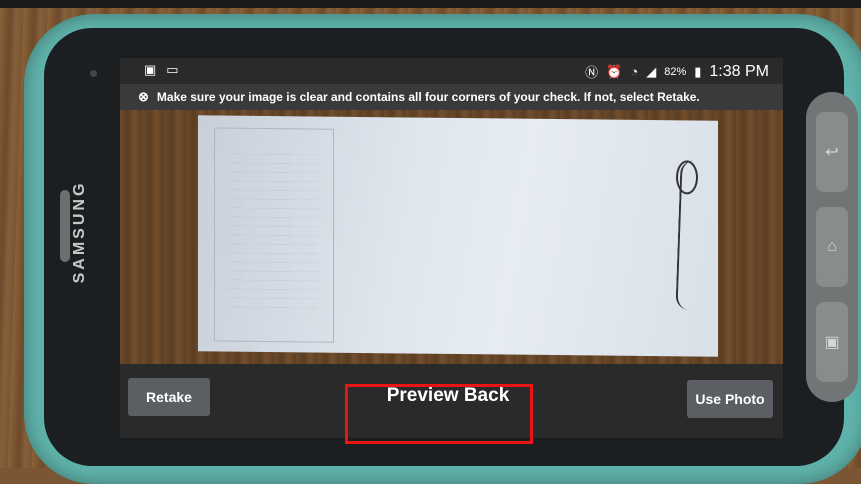 The width and height of the screenshot is (861, 484). What do you see at coordinates (439, 414) in the screenshot?
I see `highlight-box` at bounding box center [439, 414].